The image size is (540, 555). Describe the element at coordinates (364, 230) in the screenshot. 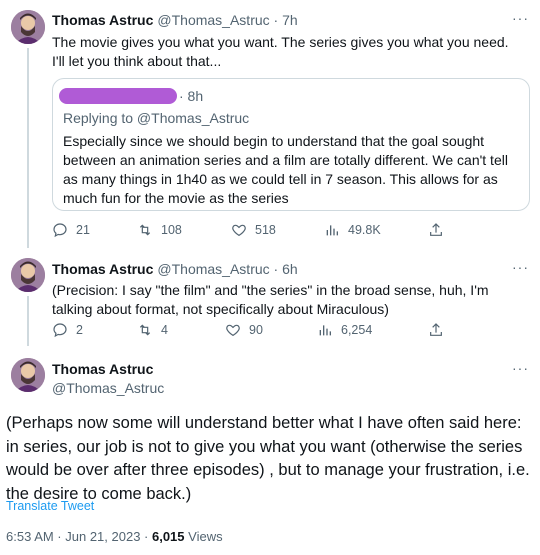

I see `views-count: 49.8K` at that location.